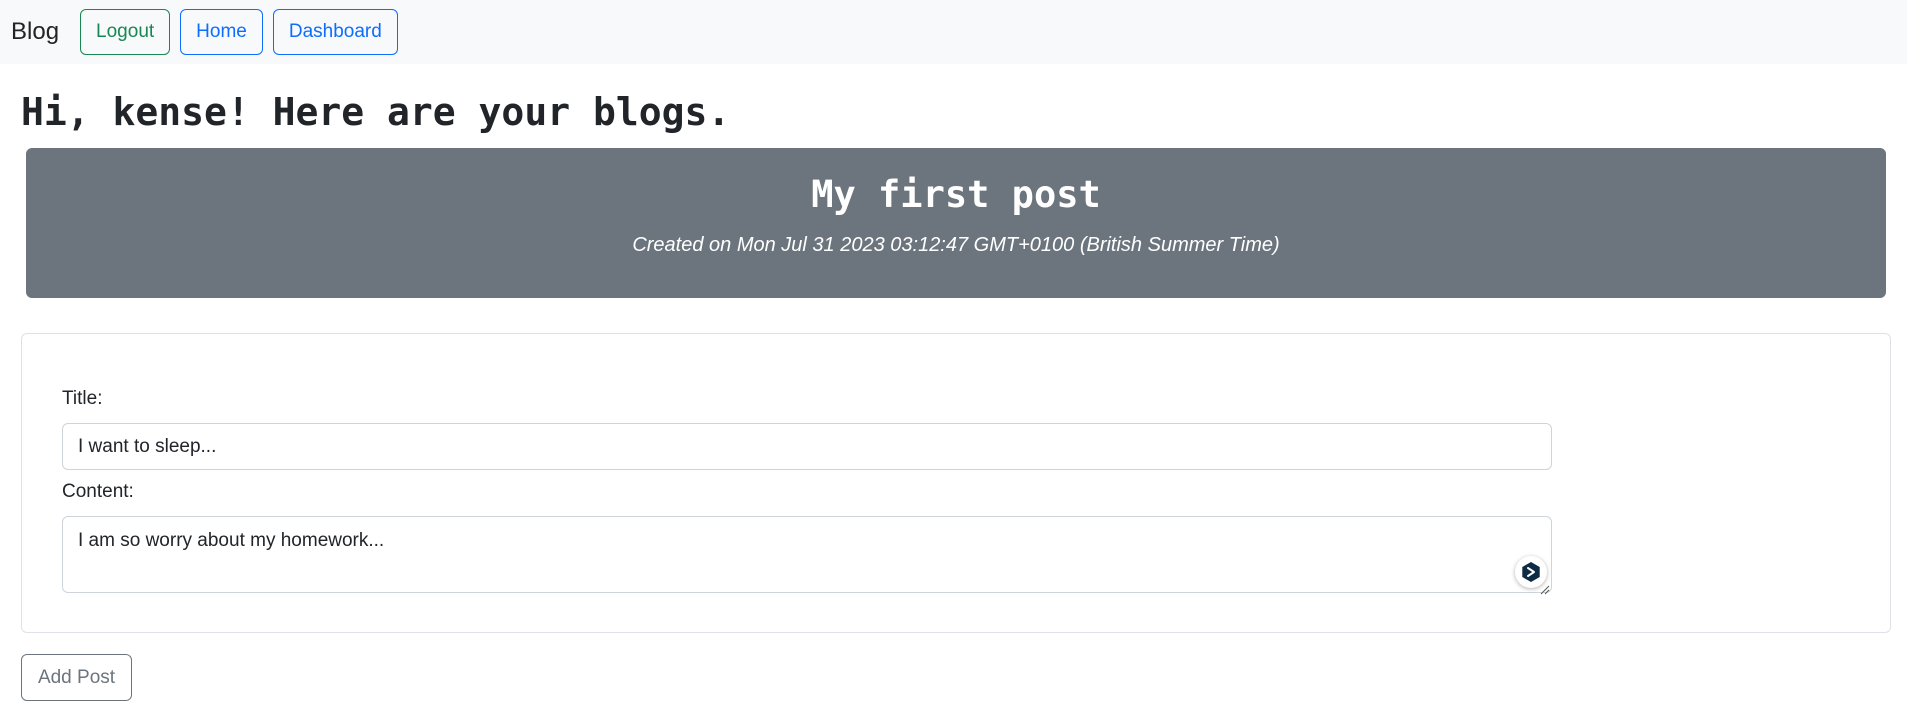  What do you see at coordinates (98, 491) in the screenshot?
I see `content-label: Content:` at bounding box center [98, 491].